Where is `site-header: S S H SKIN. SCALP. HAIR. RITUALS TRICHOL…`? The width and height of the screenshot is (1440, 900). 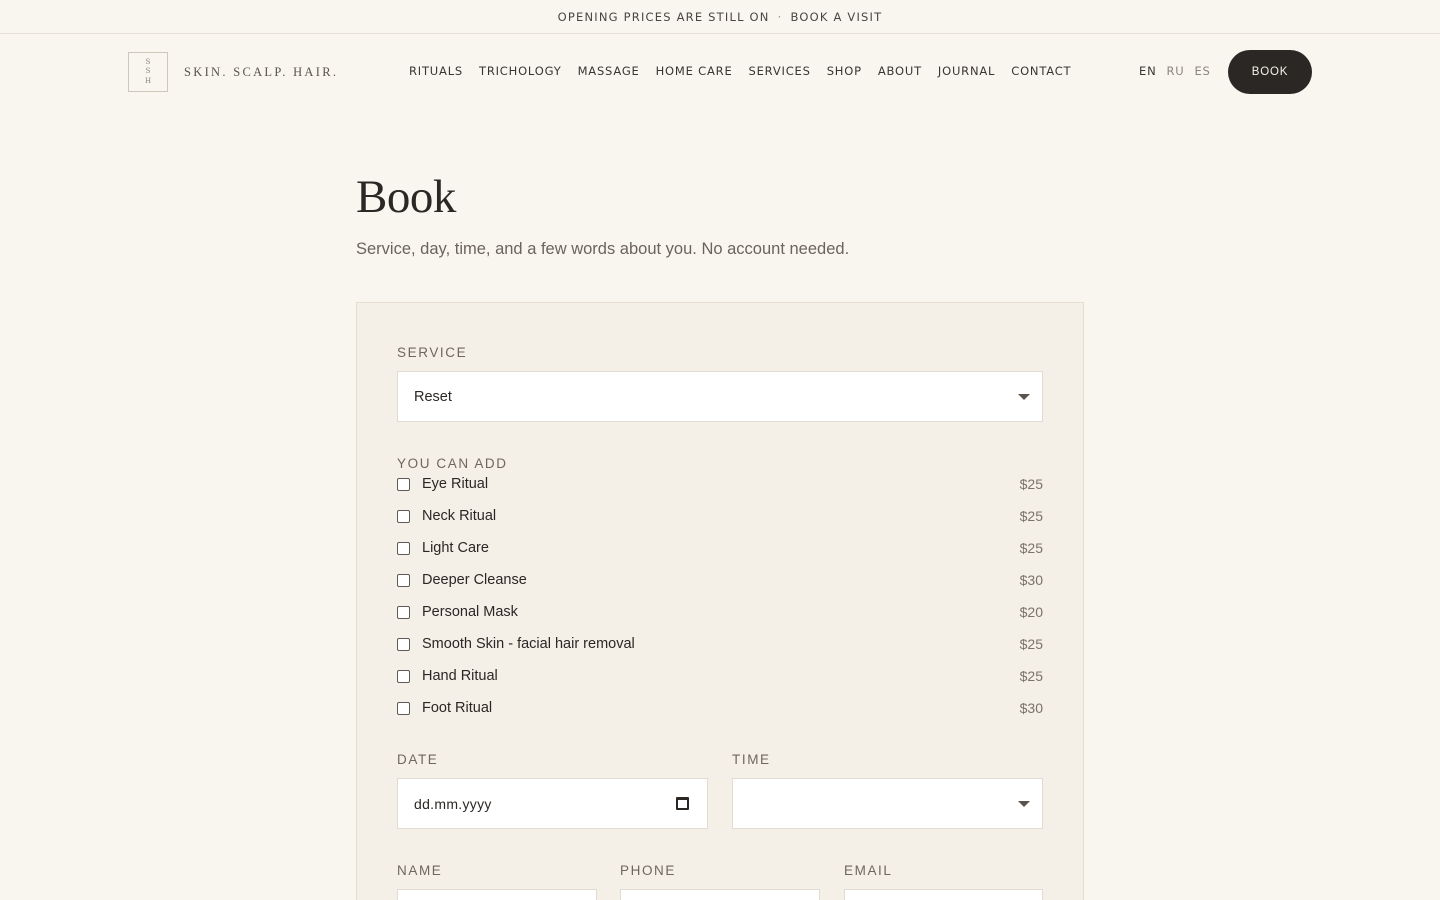
site-header: S S H SKIN. SCALP. HAIR. RITUALS TRICHOL… is located at coordinates (720, 72).